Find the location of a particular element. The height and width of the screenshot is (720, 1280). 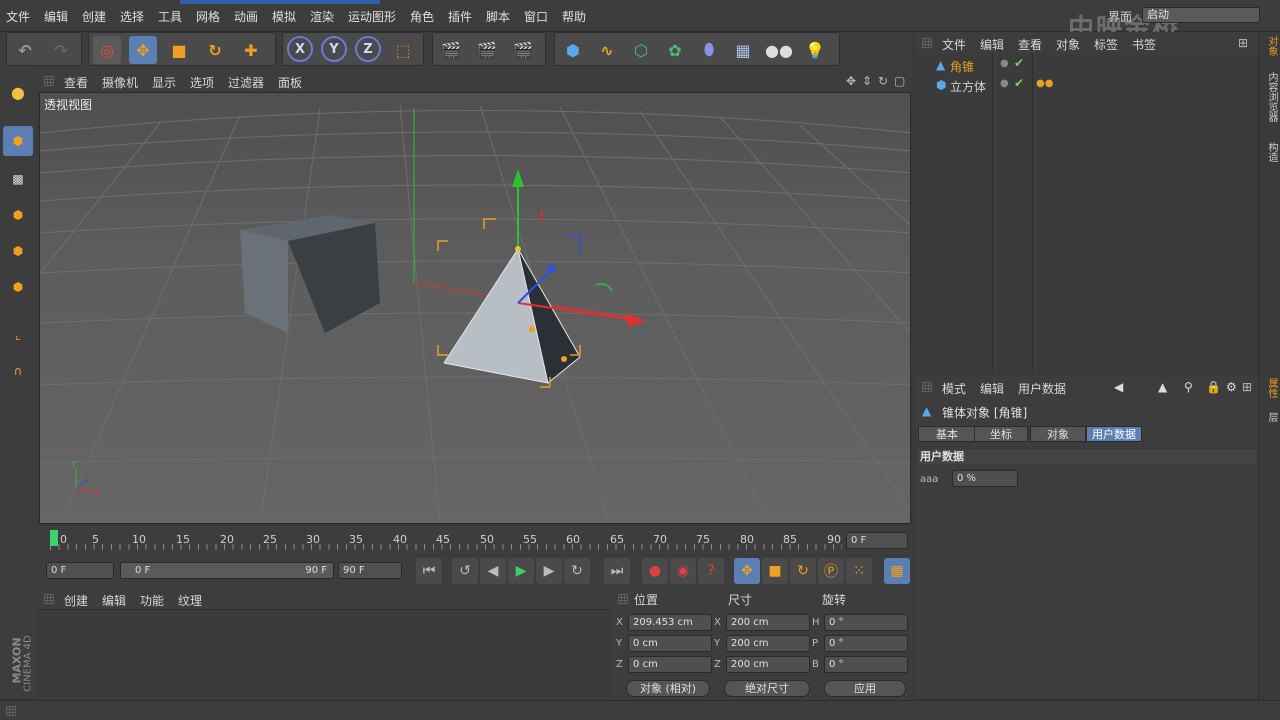

size-mode-dropdown: 绝对尺寸 is located at coordinates (767, 688).